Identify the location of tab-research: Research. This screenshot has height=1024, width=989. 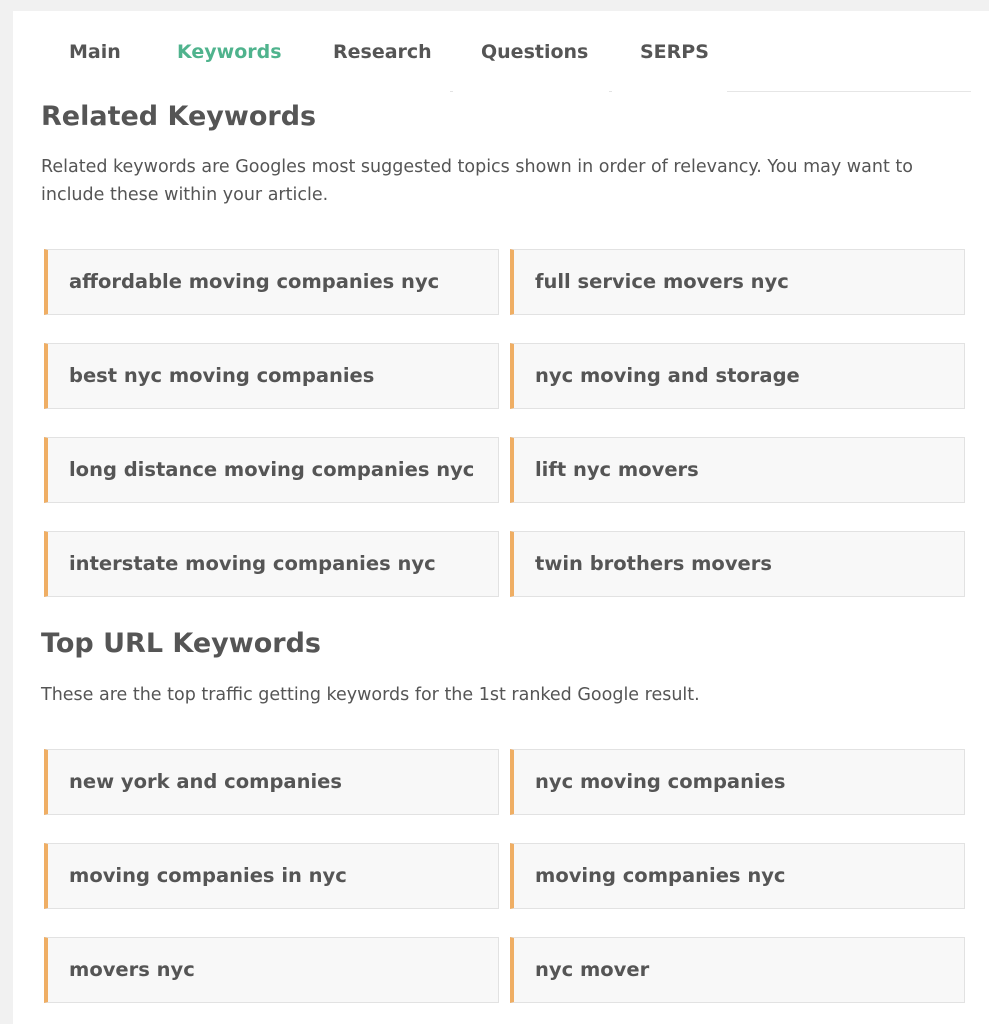
(382, 52).